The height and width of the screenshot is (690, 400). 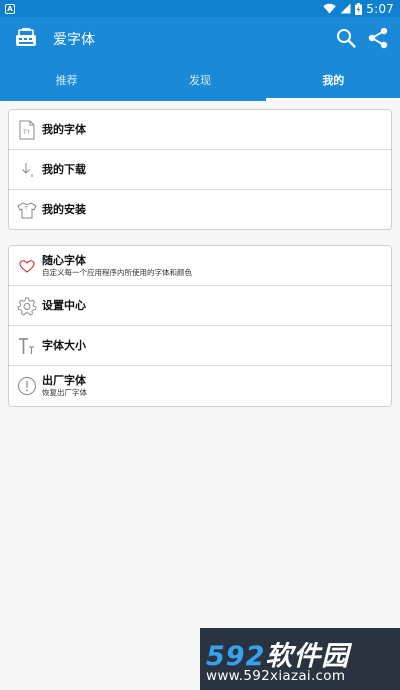 I want to click on signal-icon, so click(x=345, y=8).